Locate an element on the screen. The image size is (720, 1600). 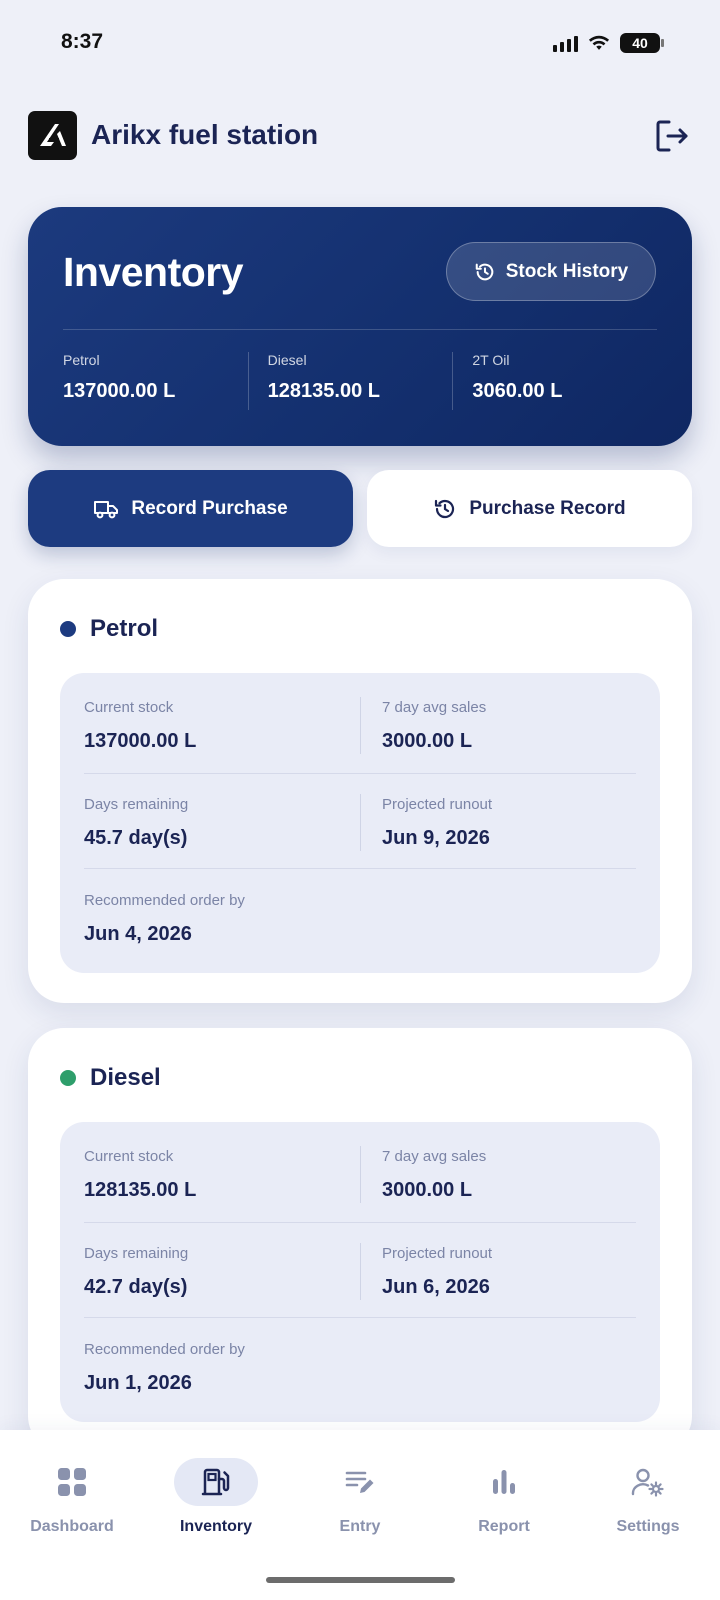
nav-report: Report is located at coordinates (504, 1497).